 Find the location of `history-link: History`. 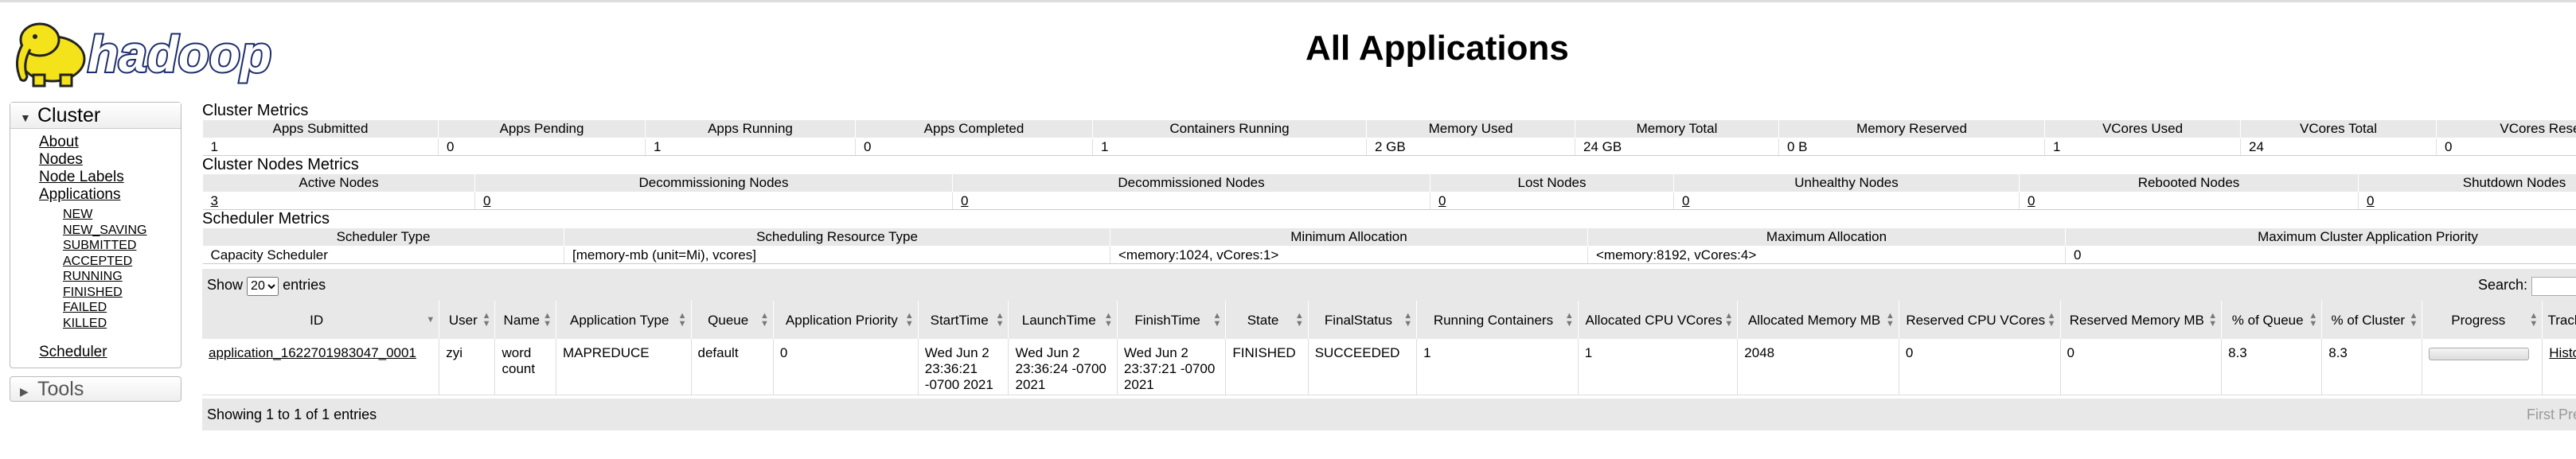

history-link: History is located at coordinates (2562, 352).